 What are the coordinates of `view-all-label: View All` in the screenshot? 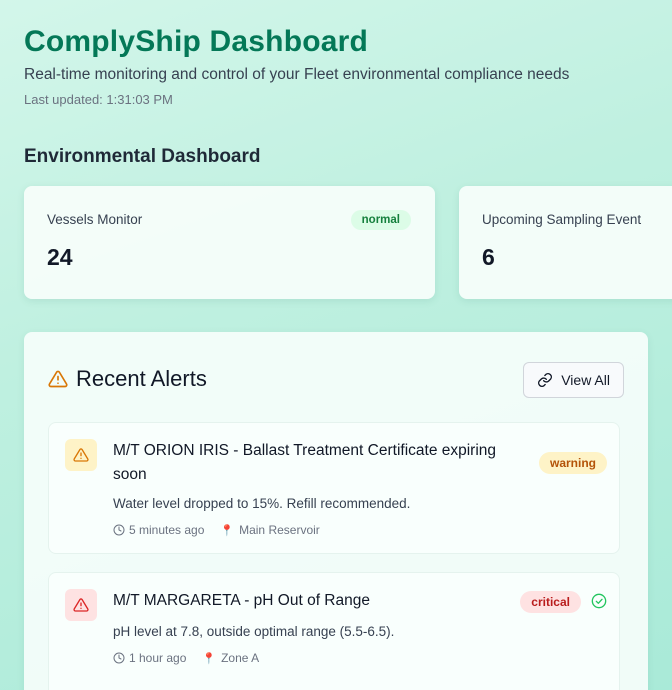 It's located at (585, 380).